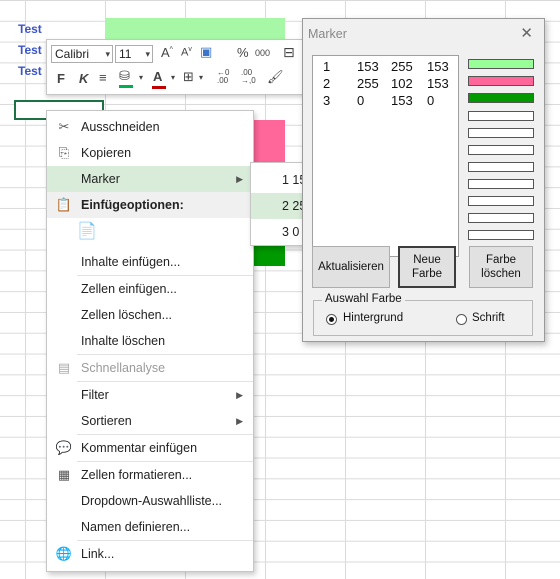 The image size is (560, 579). Describe the element at coordinates (243, 52) in the screenshot. I see `percent-icon: %` at that location.